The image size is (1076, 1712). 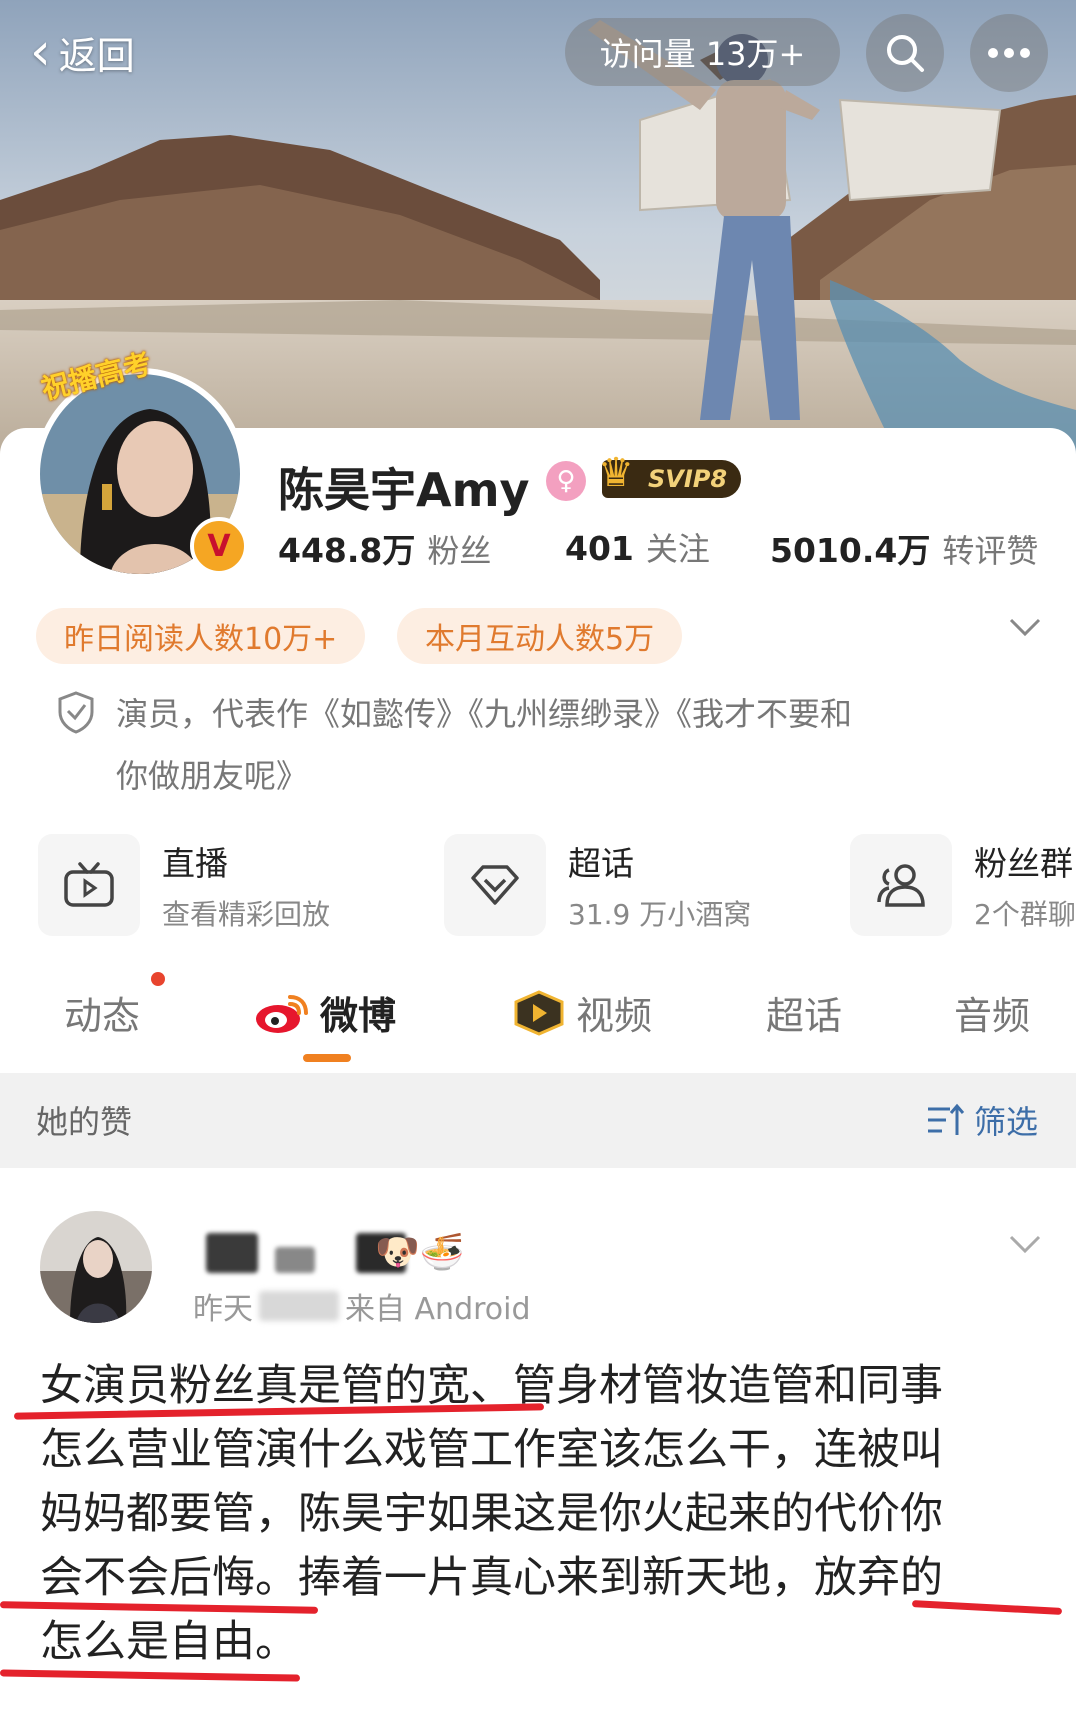 I want to click on search-button, so click(x=905, y=53).